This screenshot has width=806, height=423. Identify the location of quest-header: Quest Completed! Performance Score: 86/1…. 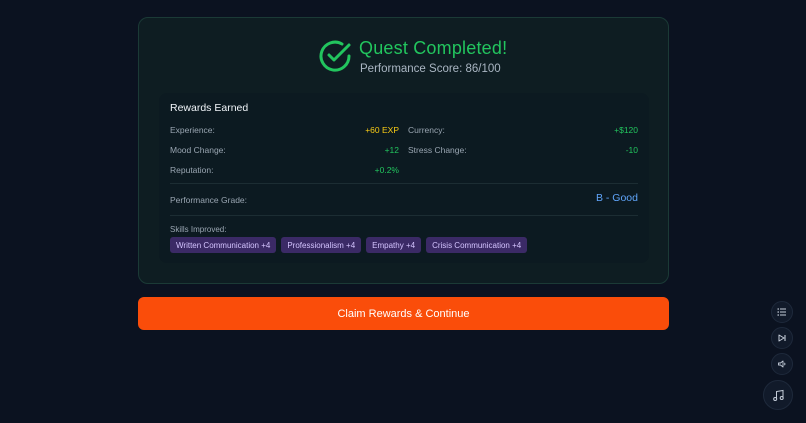
(403, 57).